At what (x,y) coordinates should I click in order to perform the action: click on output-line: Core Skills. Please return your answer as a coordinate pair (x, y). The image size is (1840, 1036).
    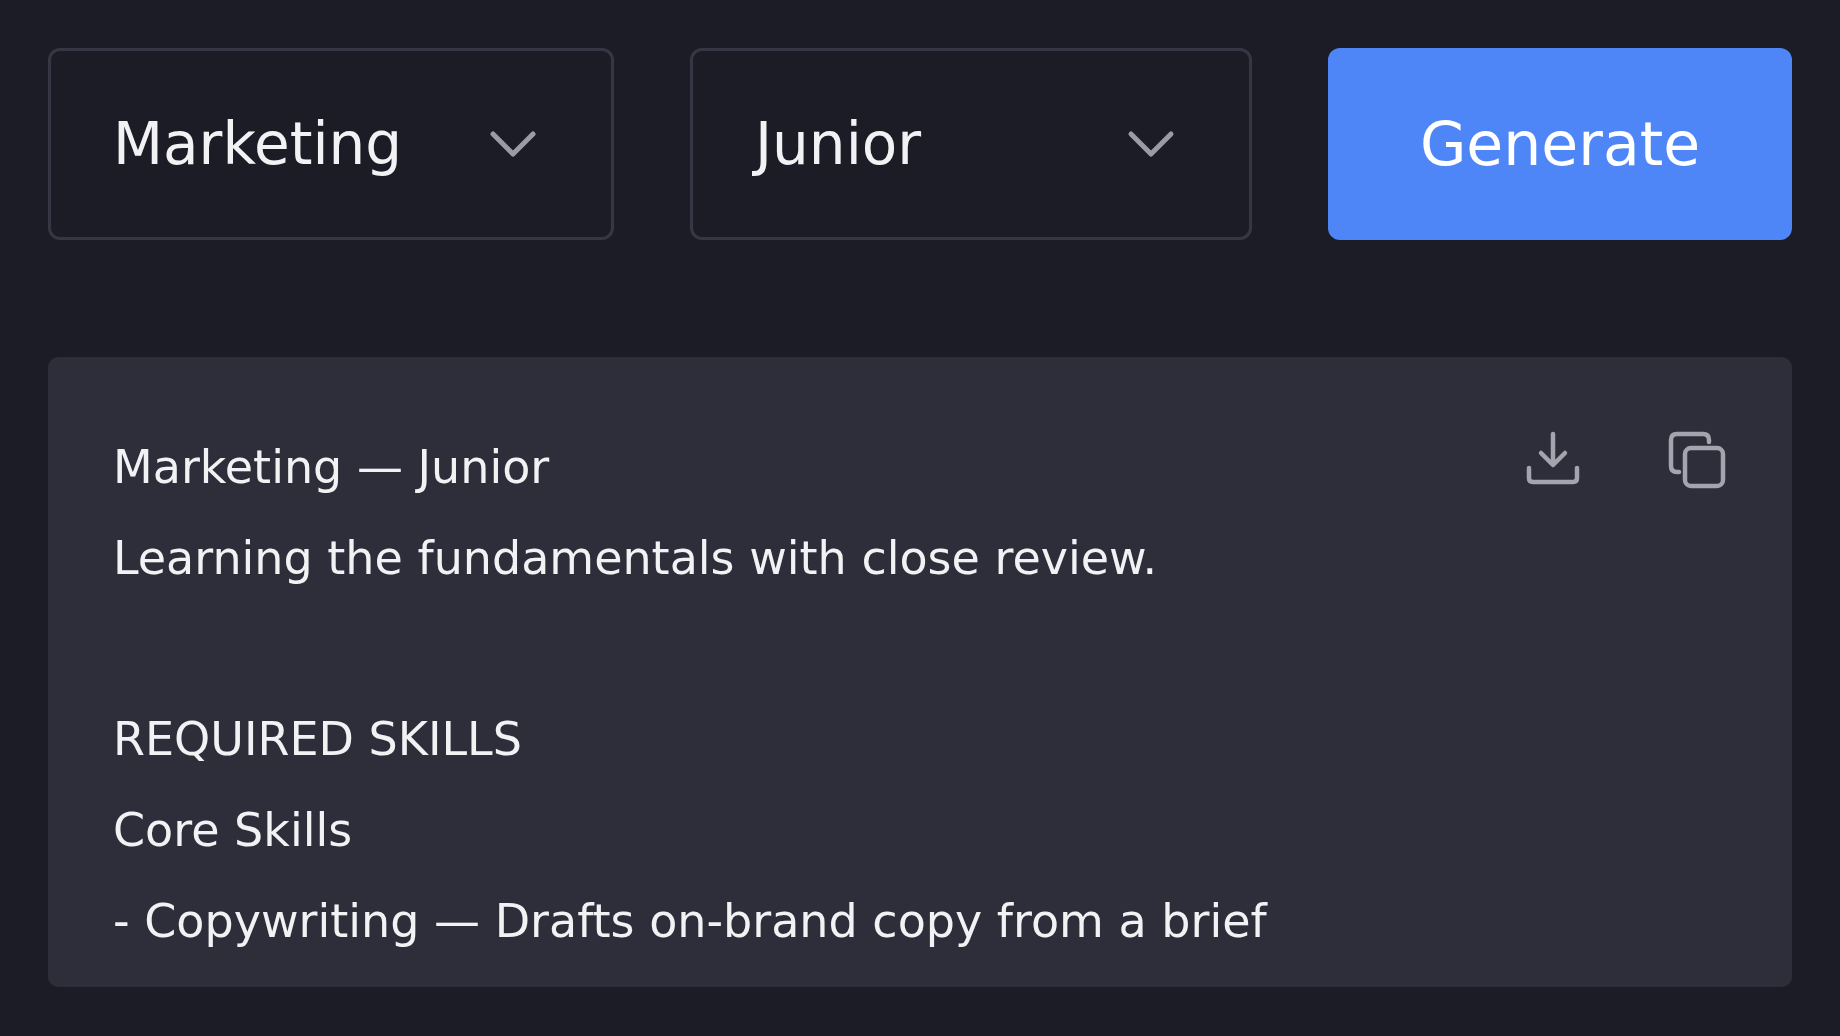
    Looking at the image, I should click on (233, 830).